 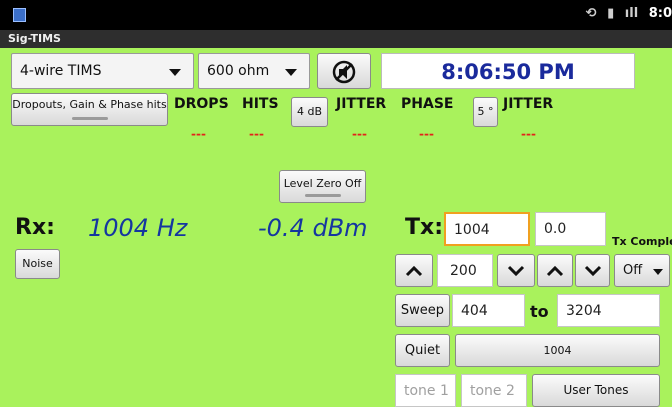 I want to click on impedance-select: 600 ohm, so click(x=254, y=71).